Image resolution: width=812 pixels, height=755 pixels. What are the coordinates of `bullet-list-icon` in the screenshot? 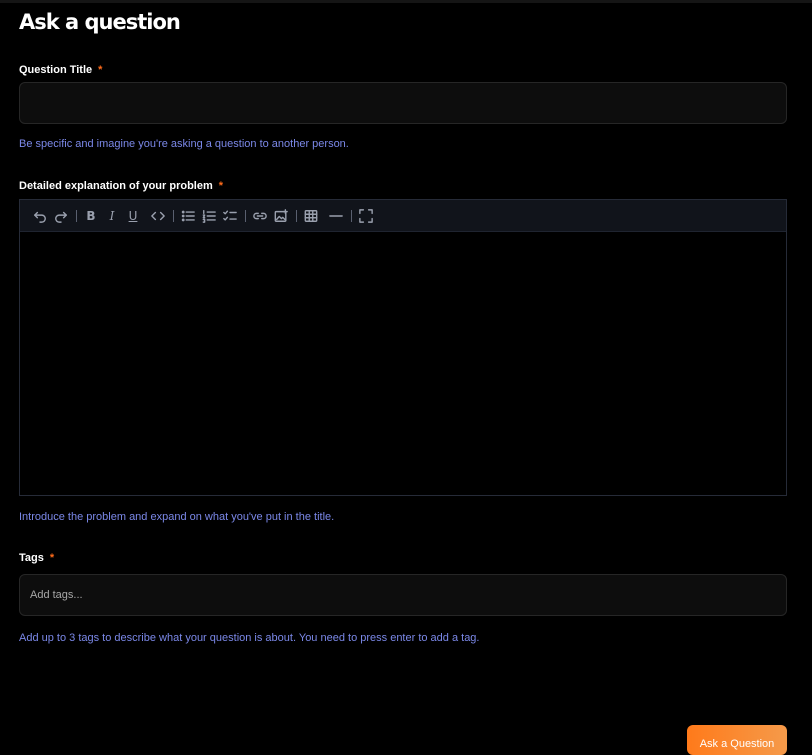 It's located at (188, 216).